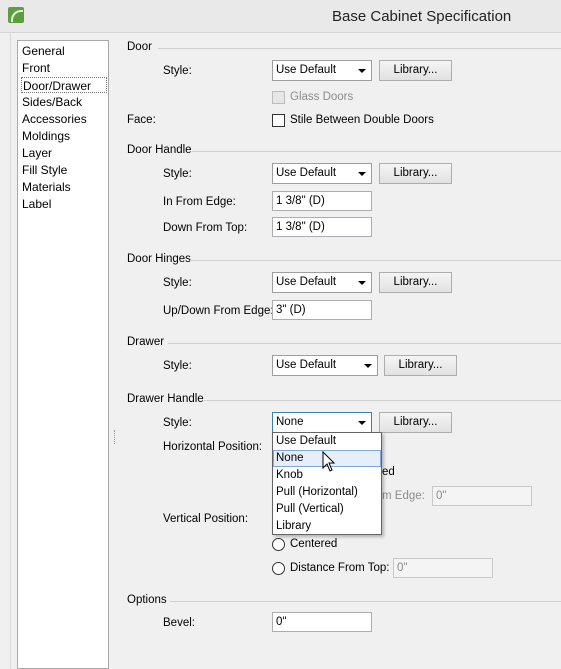 This screenshot has width=561, height=669. Describe the element at coordinates (322, 310) in the screenshot. I see `updown-from-edge-input: 3" (D)` at that location.